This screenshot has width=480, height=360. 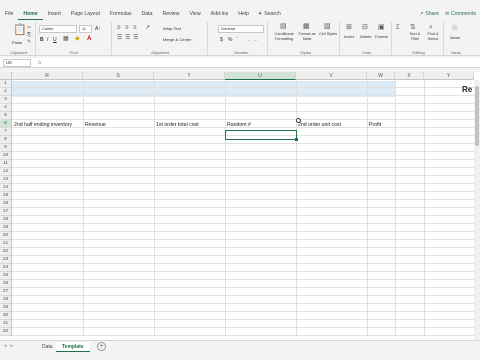 I want to click on row-header-6: 6, so click(x=6, y=124).